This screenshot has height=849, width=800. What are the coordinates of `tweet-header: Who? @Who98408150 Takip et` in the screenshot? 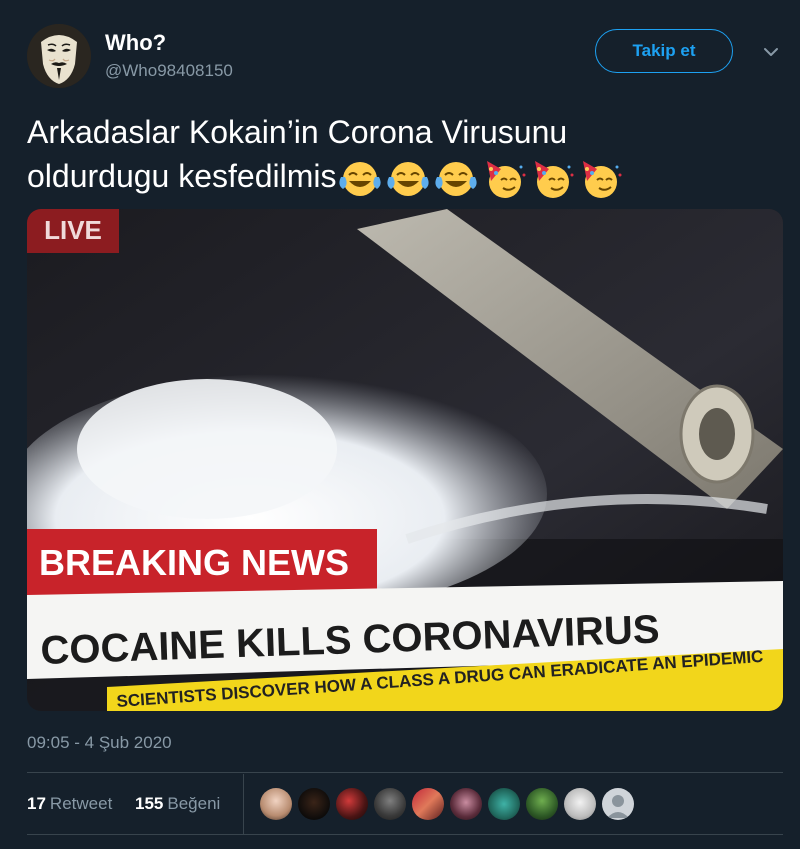 It's located at (407, 56).